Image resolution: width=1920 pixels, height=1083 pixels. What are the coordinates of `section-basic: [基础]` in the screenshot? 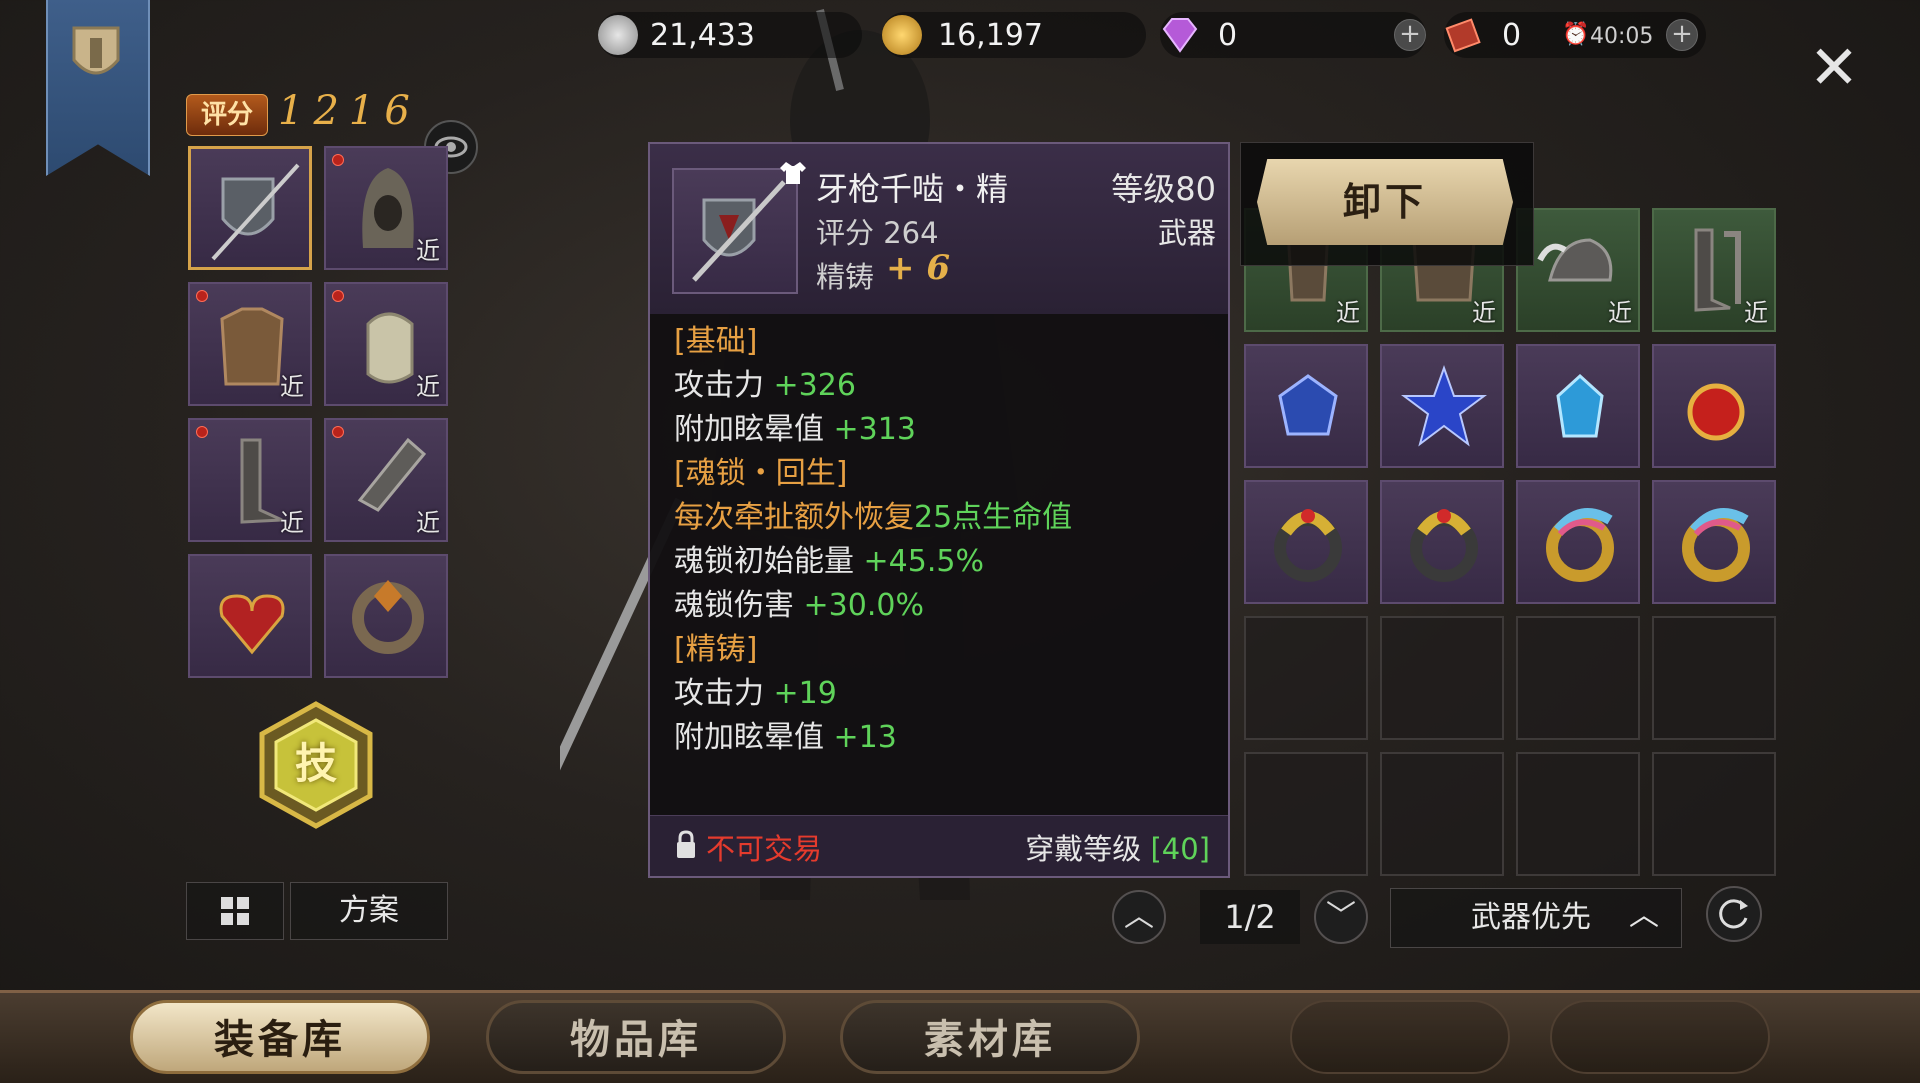 It's located at (716, 341).